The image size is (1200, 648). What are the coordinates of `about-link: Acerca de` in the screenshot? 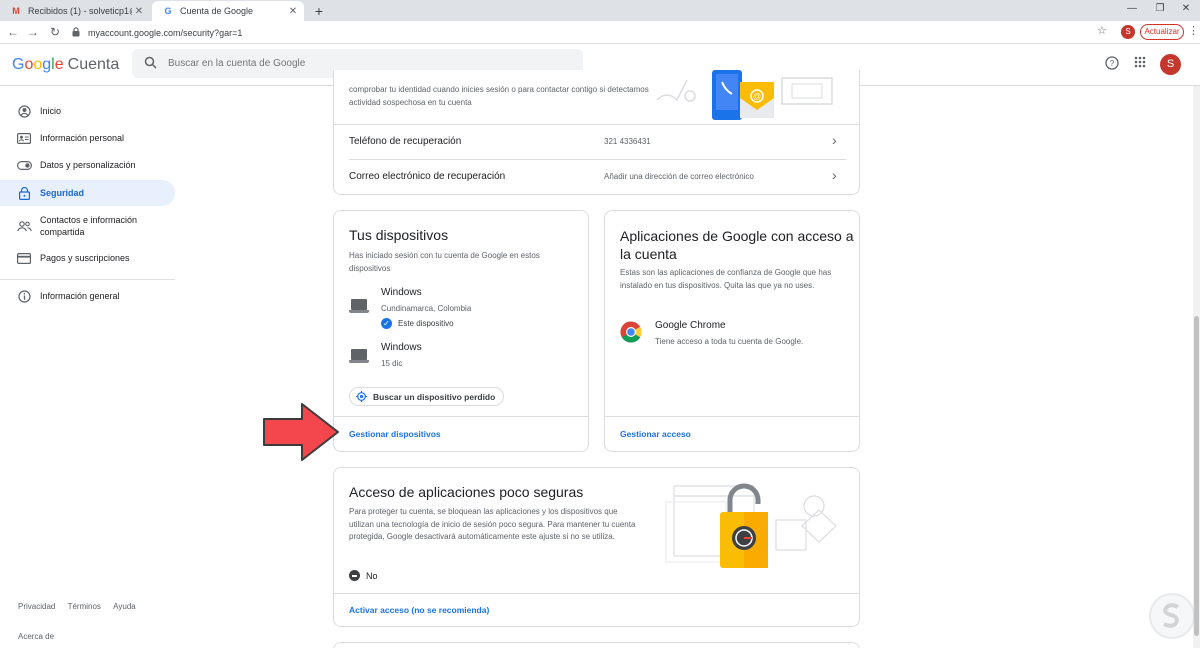 It's located at (36, 636).